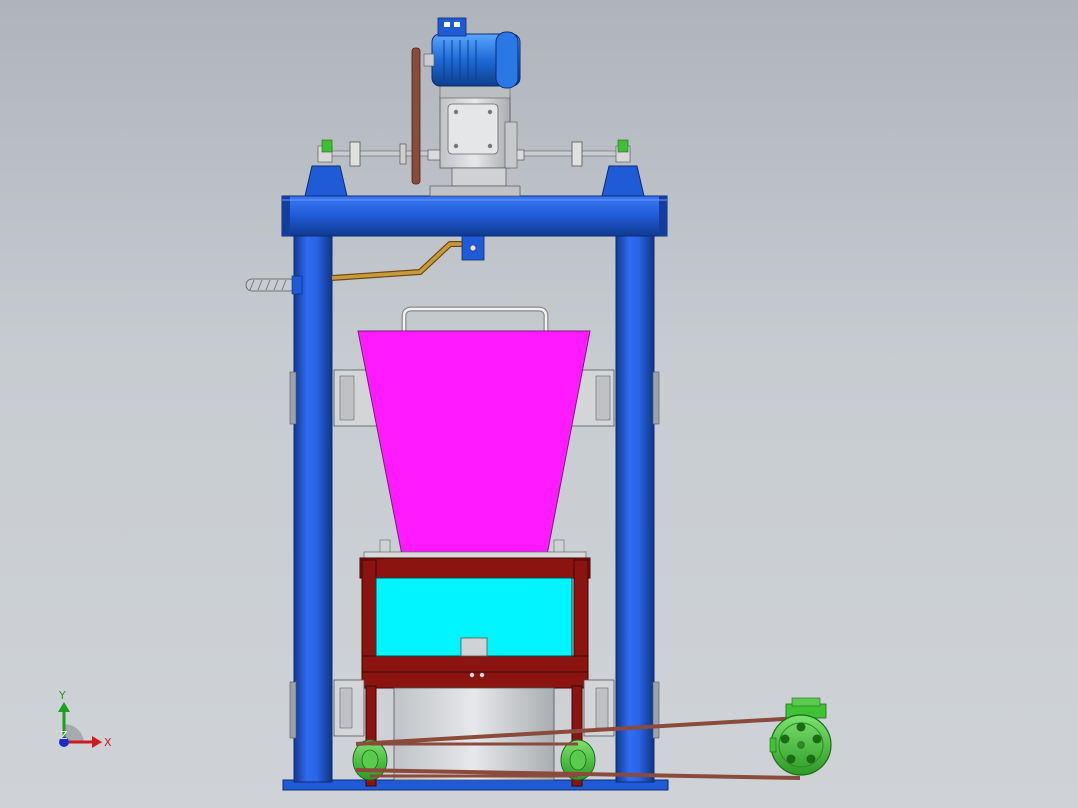  What do you see at coordinates (623, 181) in the screenshot?
I see `right-bearing-pedestal` at bounding box center [623, 181].